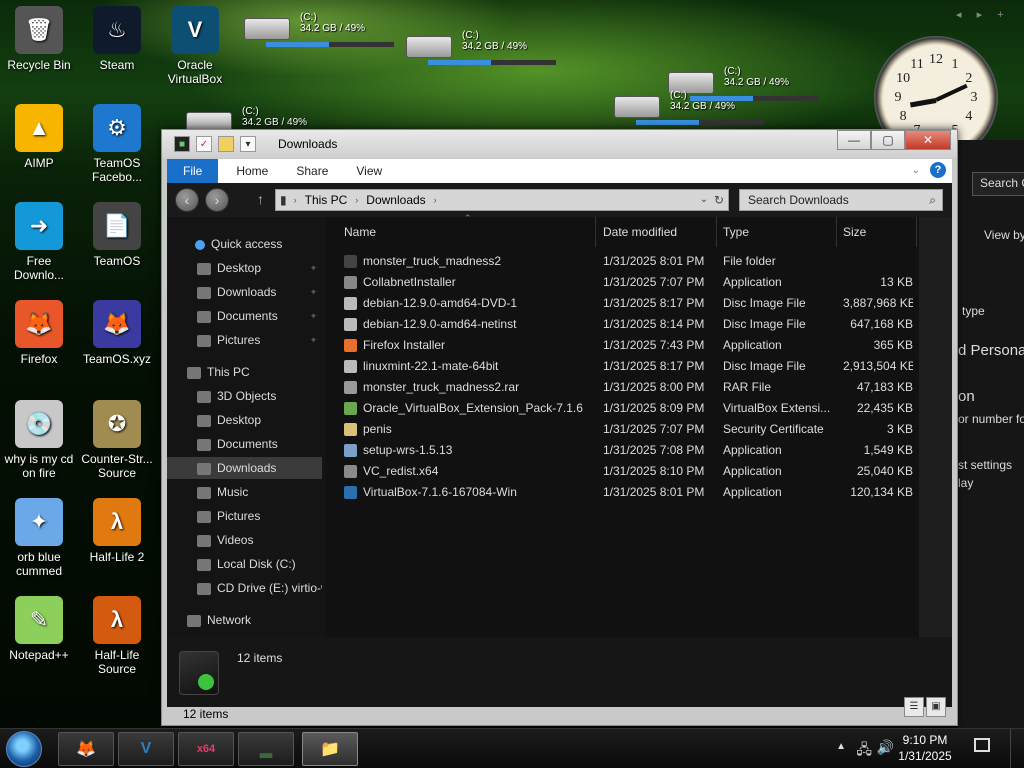 The image size is (1024, 768). What do you see at coordinates (467, 232) in the screenshot?
I see `column-header-name: Name` at bounding box center [467, 232].